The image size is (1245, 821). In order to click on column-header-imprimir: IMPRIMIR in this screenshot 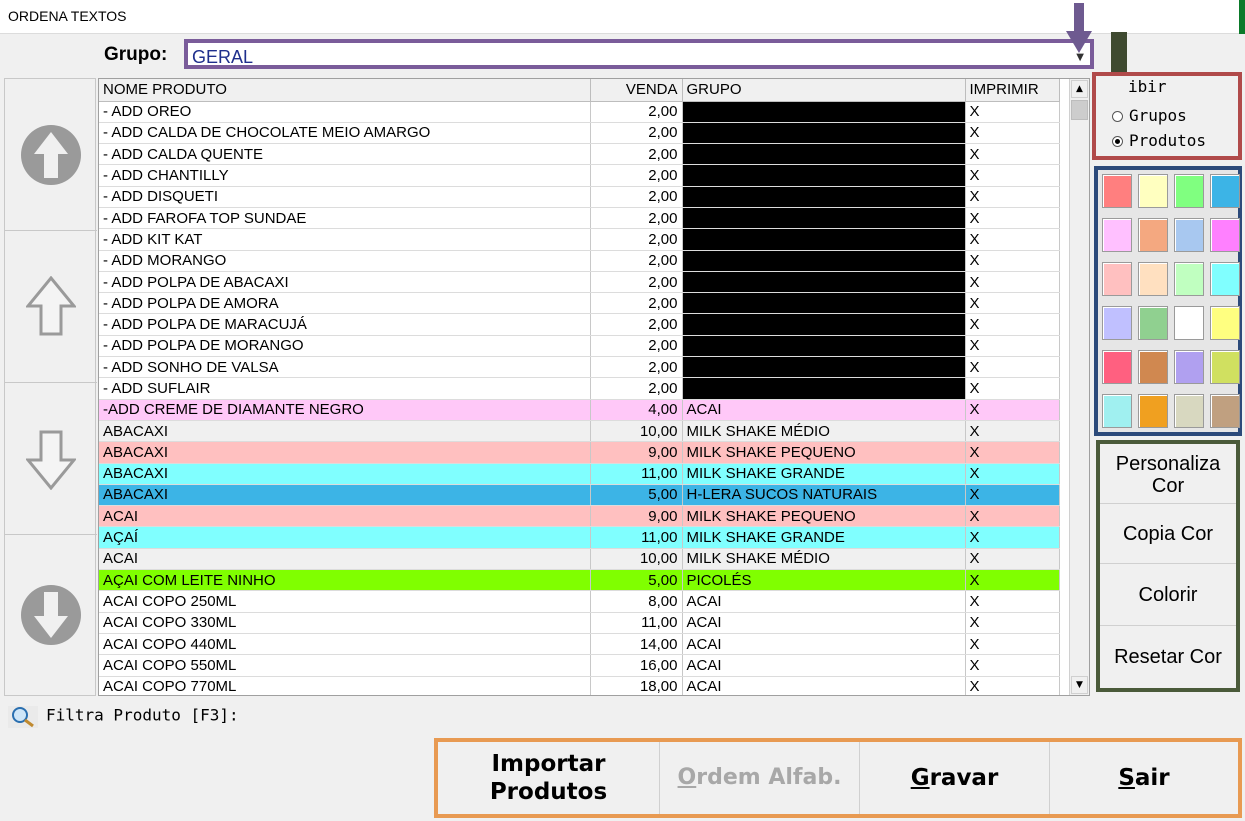, I will do `click(1012, 90)`.